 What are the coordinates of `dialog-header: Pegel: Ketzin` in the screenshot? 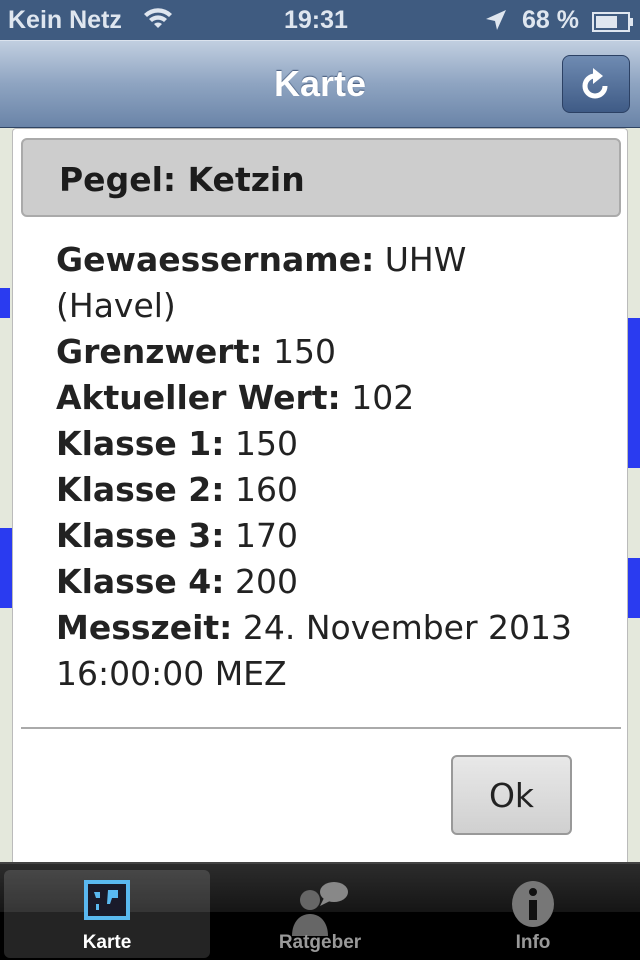 It's located at (321, 177).